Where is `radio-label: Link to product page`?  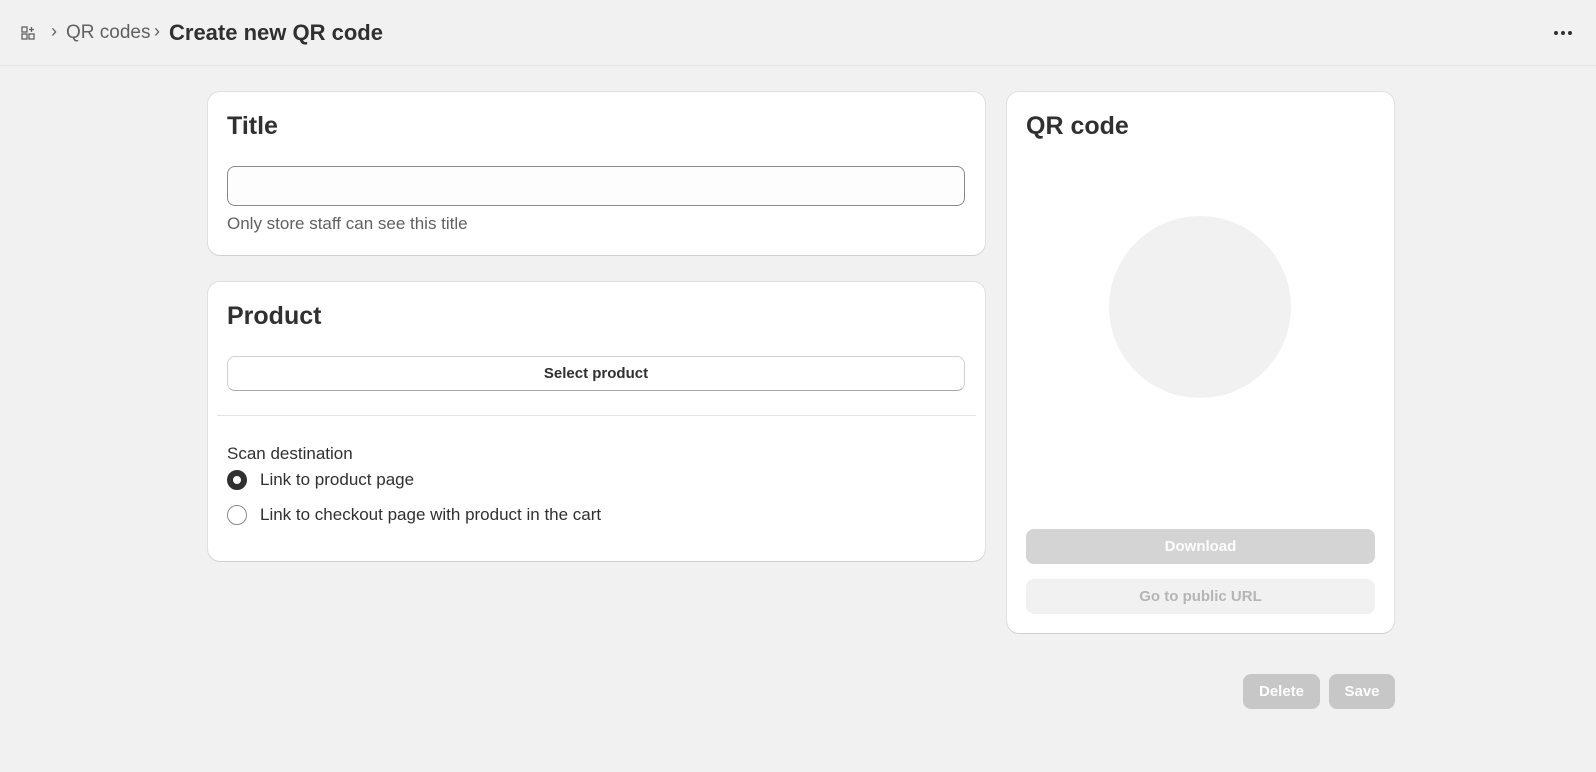 radio-label: Link to product page is located at coordinates (337, 479).